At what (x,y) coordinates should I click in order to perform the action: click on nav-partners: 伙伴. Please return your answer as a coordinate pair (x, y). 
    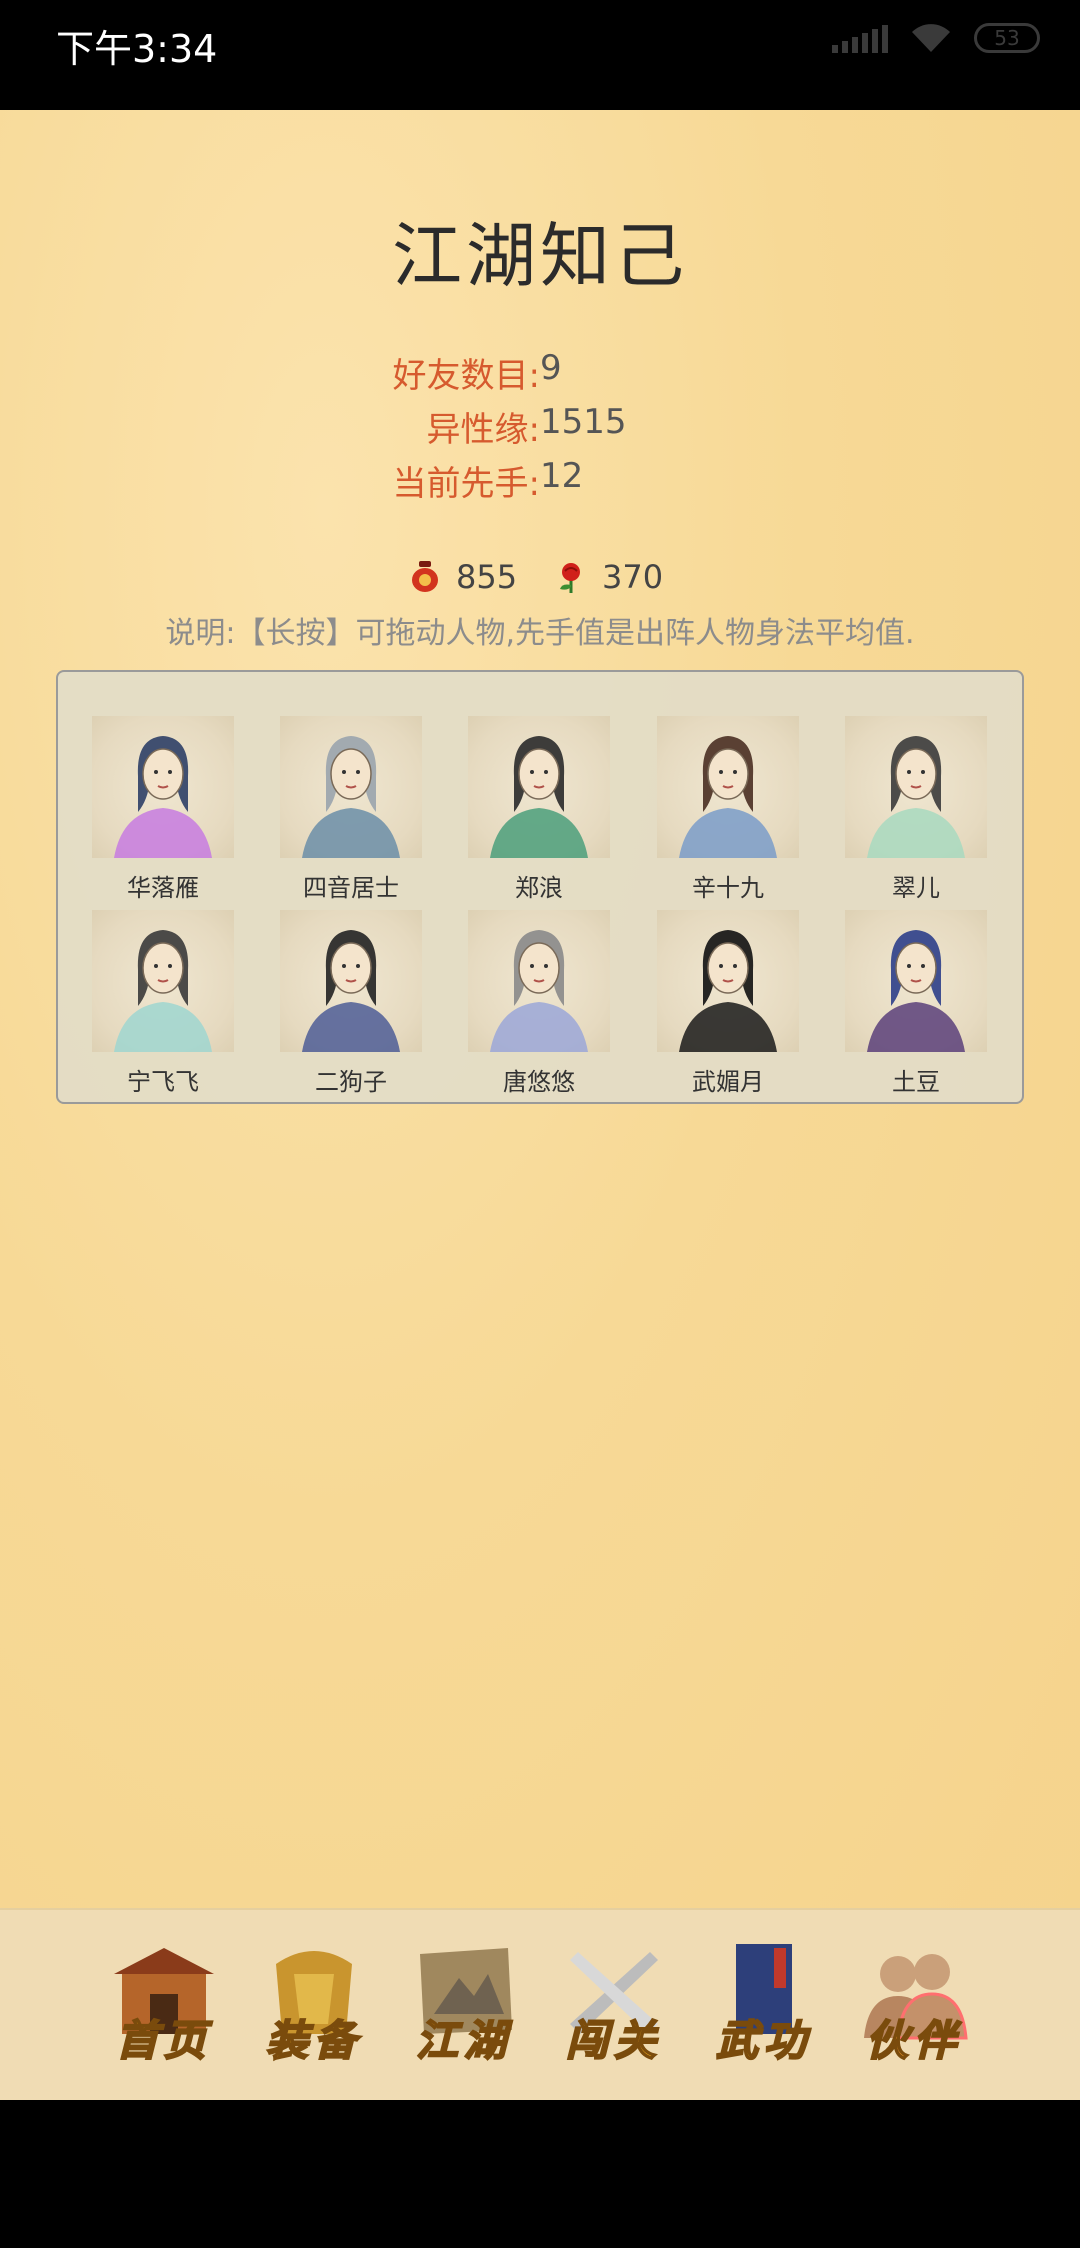
    Looking at the image, I should click on (914, 2004).